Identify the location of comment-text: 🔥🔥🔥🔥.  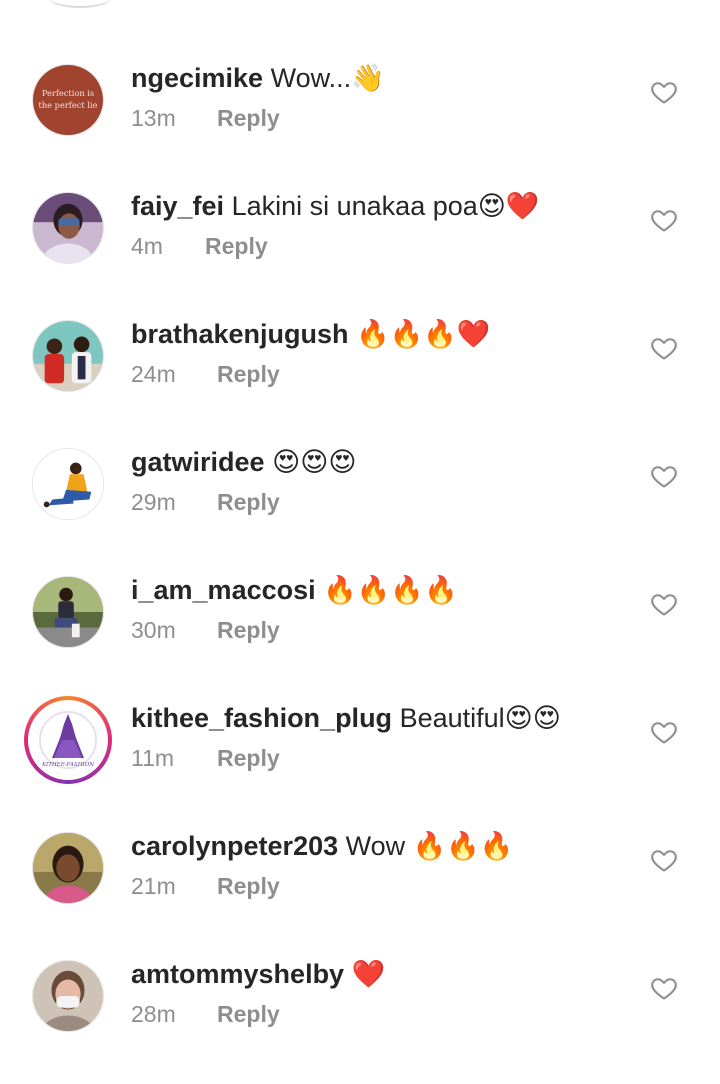
(390, 590).